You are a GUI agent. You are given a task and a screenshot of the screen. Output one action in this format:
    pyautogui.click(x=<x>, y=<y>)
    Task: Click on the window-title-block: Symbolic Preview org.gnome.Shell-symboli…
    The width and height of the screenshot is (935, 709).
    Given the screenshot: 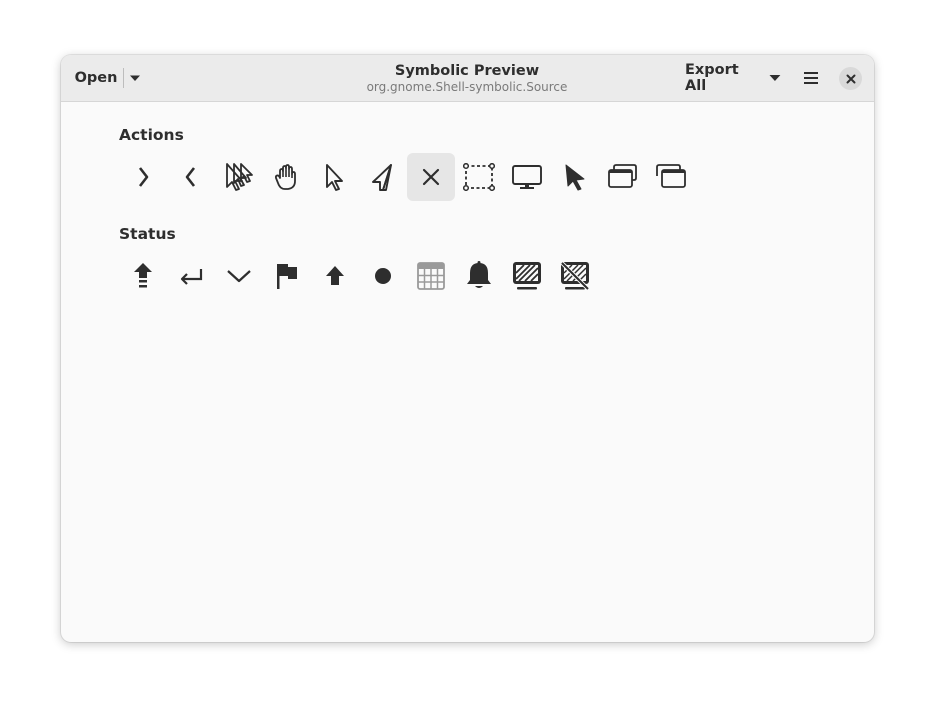 What is the action you would take?
    pyautogui.click(x=467, y=78)
    